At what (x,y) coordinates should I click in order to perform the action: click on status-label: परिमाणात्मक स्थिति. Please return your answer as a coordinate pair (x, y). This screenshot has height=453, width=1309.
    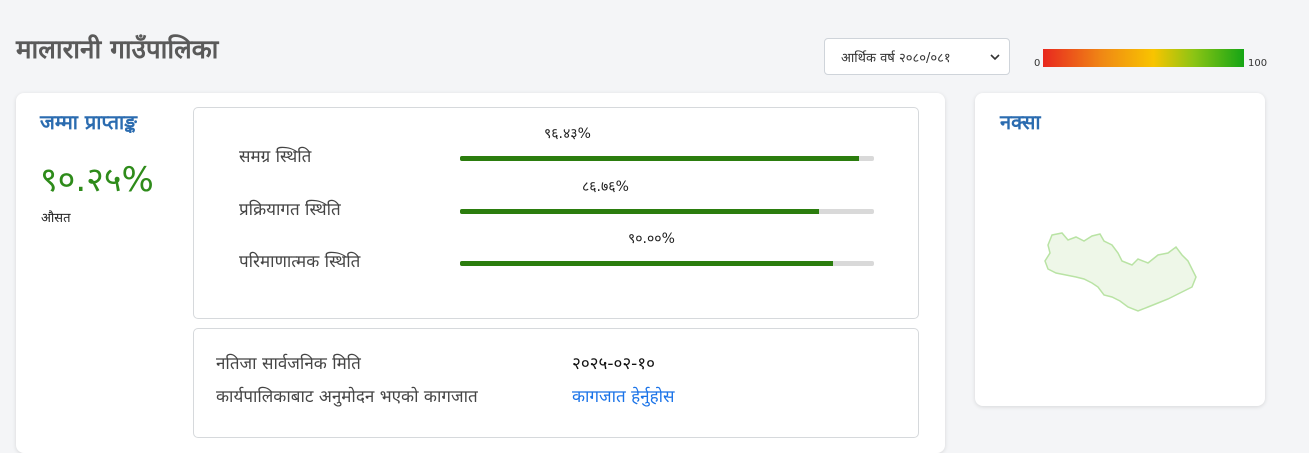
    Looking at the image, I should click on (300, 262).